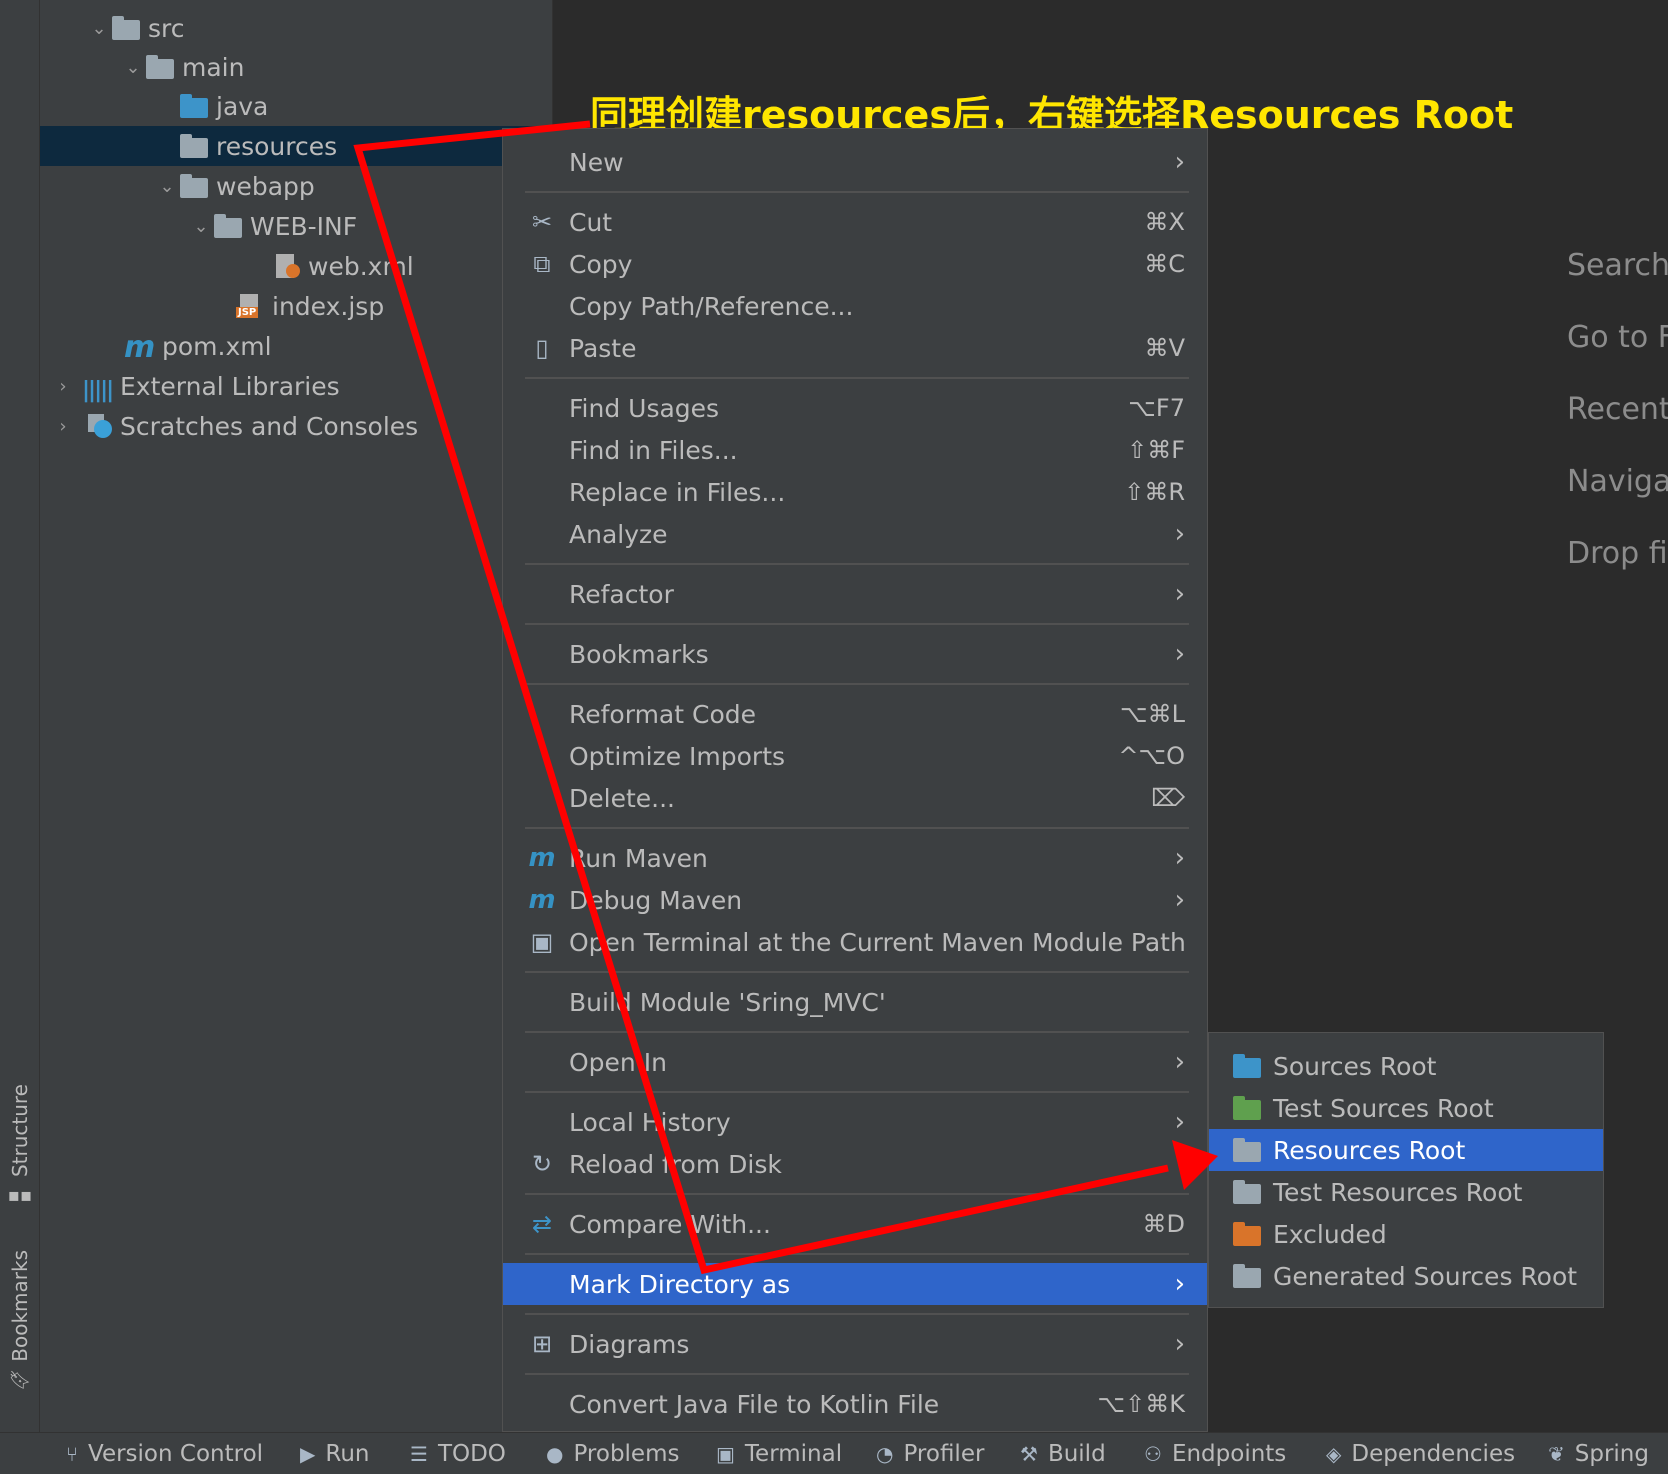 The height and width of the screenshot is (1474, 1668). I want to click on menu-item-label: Local History, so click(650, 1122).